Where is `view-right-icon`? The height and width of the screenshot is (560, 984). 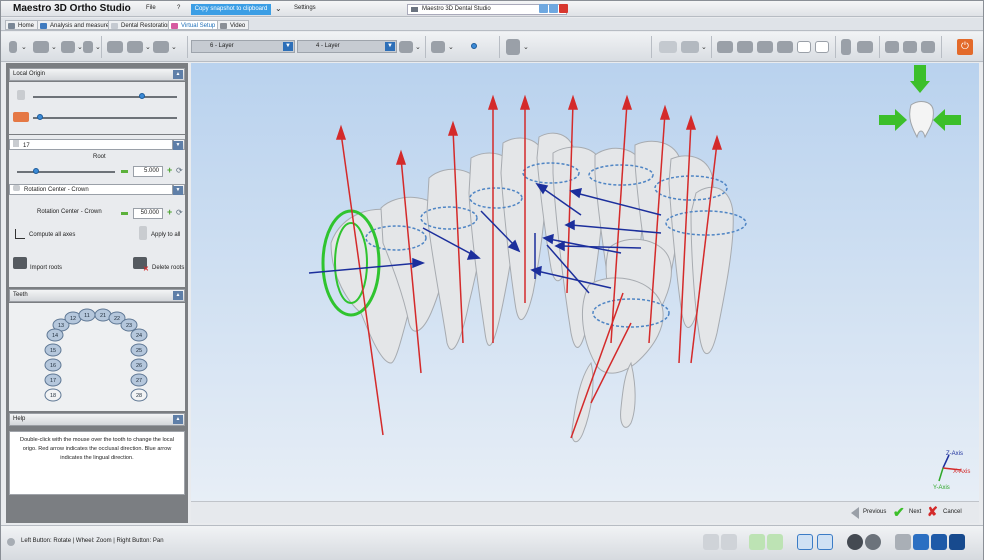
view-right-icon is located at coordinates (785, 47).